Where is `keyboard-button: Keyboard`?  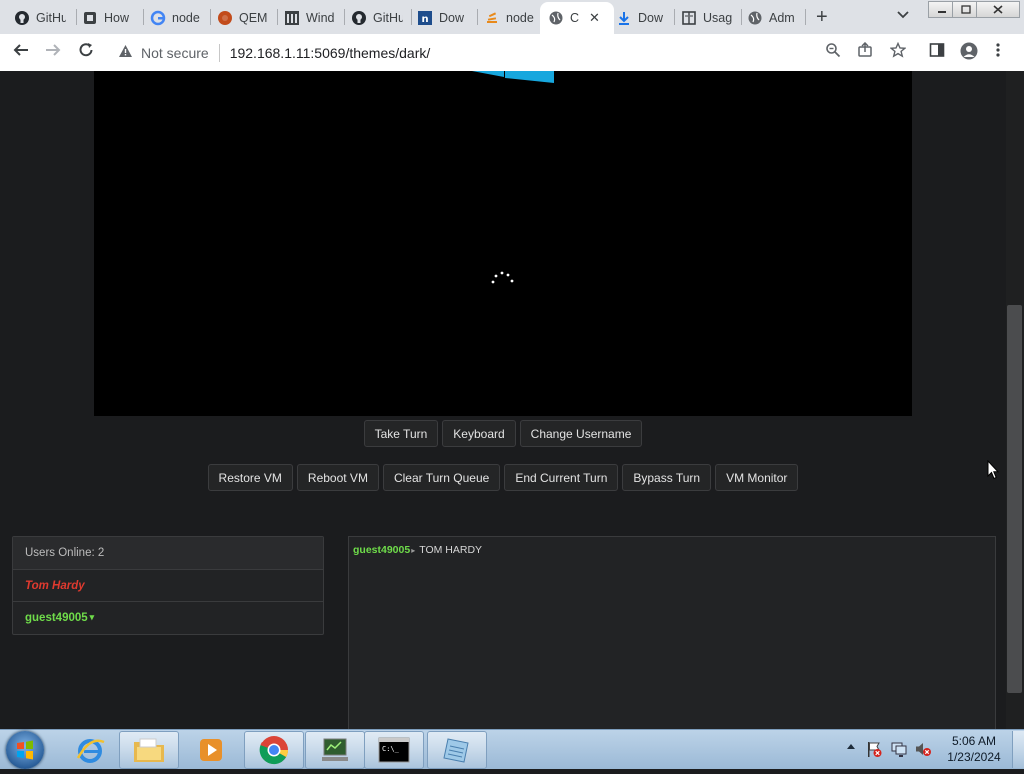
keyboard-button: Keyboard is located at coordinates (479, 433).